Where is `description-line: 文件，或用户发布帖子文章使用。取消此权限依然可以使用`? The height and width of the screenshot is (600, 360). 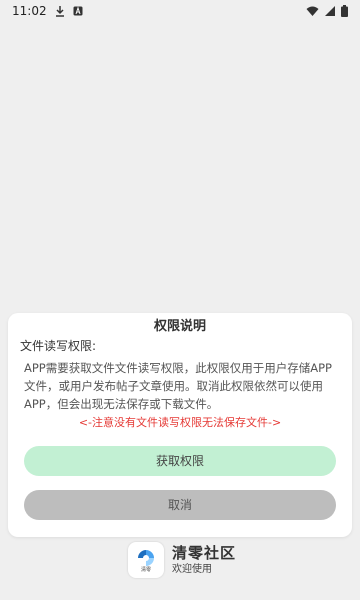
description-line: 文件，或用户发布帖子文章使用。取消此权限依然可以使用 is located at coordinates (173, 386).